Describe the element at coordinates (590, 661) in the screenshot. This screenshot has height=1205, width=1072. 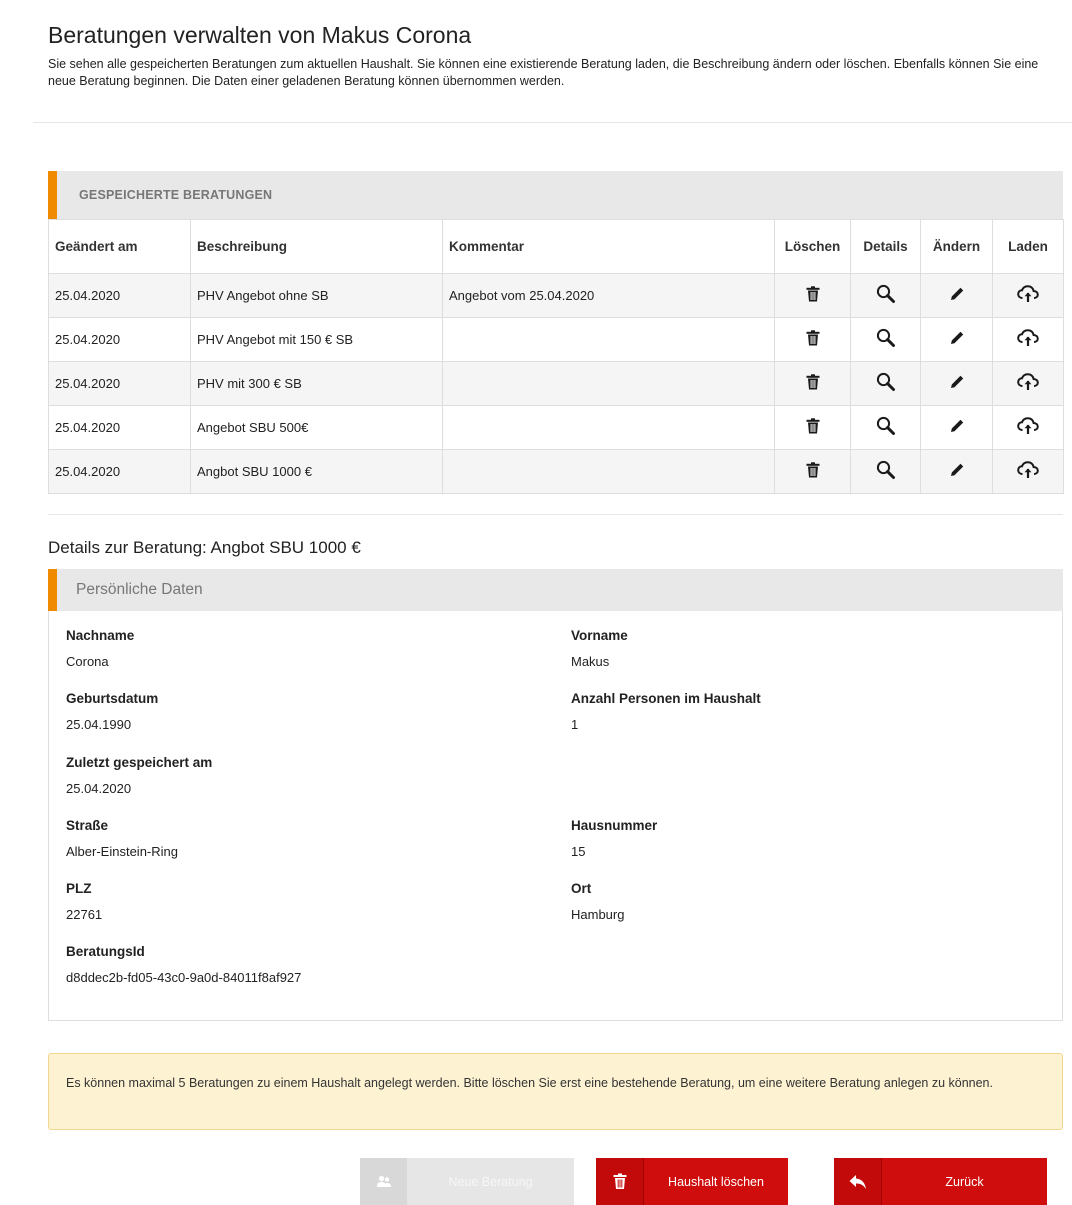
I see `field-value: Makus` at that location.